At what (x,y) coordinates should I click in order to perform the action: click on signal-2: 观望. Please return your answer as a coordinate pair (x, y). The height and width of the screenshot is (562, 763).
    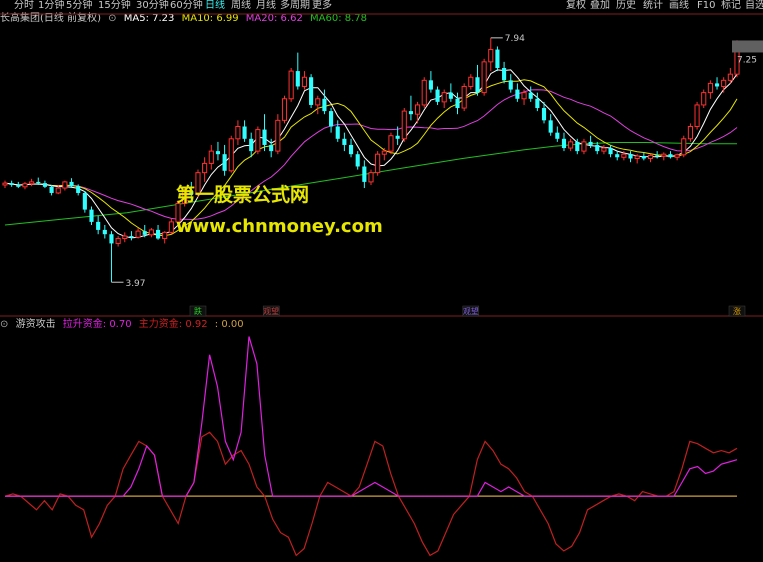
    Looking at the image, I should click on (471, 311).